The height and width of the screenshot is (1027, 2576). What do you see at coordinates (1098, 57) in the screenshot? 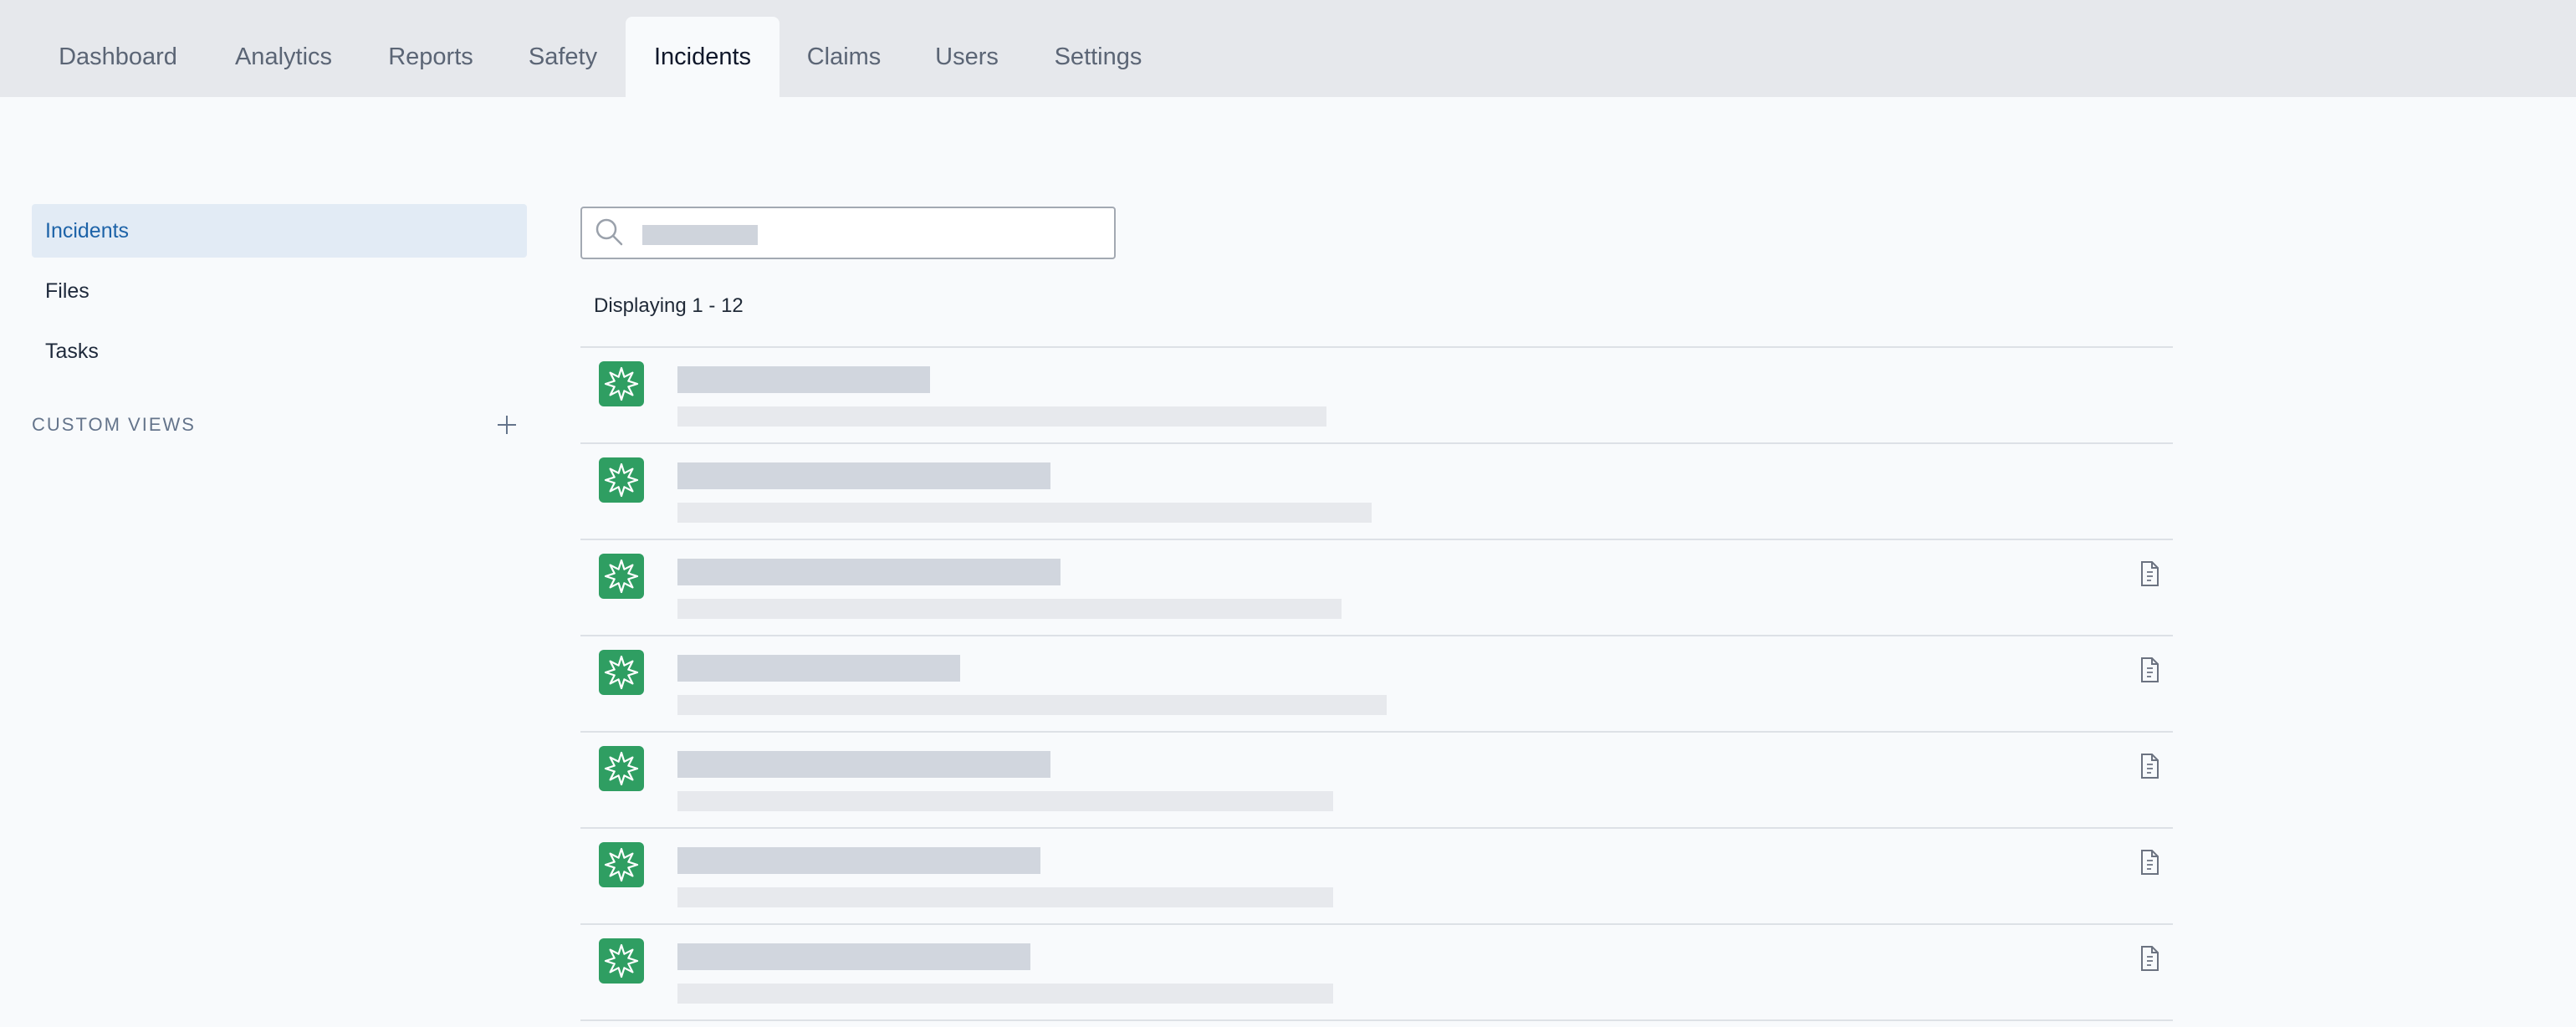
I see `tab-settings: Settings` at bounding box center [1098, 57].